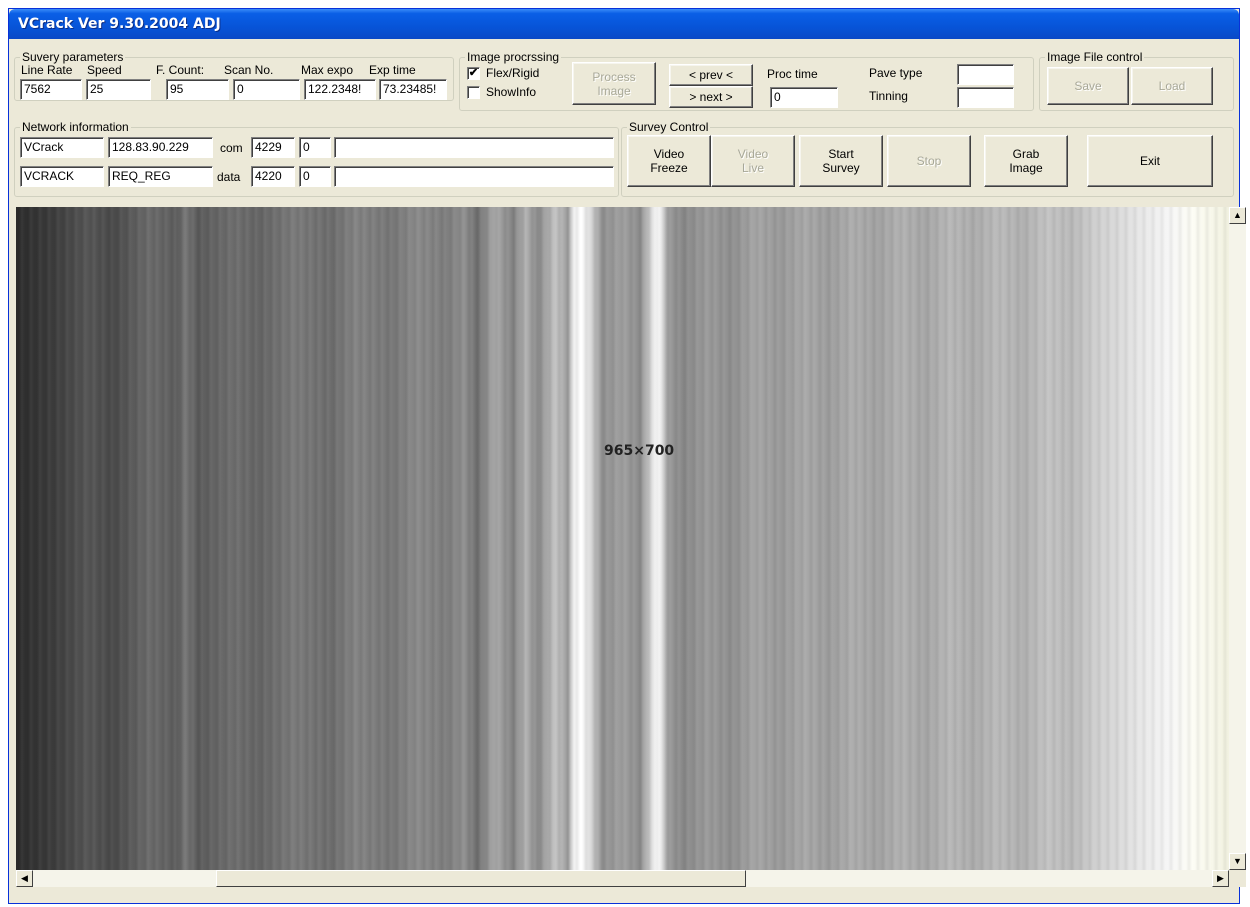  I want to click on scan-number-field: 0, so click(266, 89).